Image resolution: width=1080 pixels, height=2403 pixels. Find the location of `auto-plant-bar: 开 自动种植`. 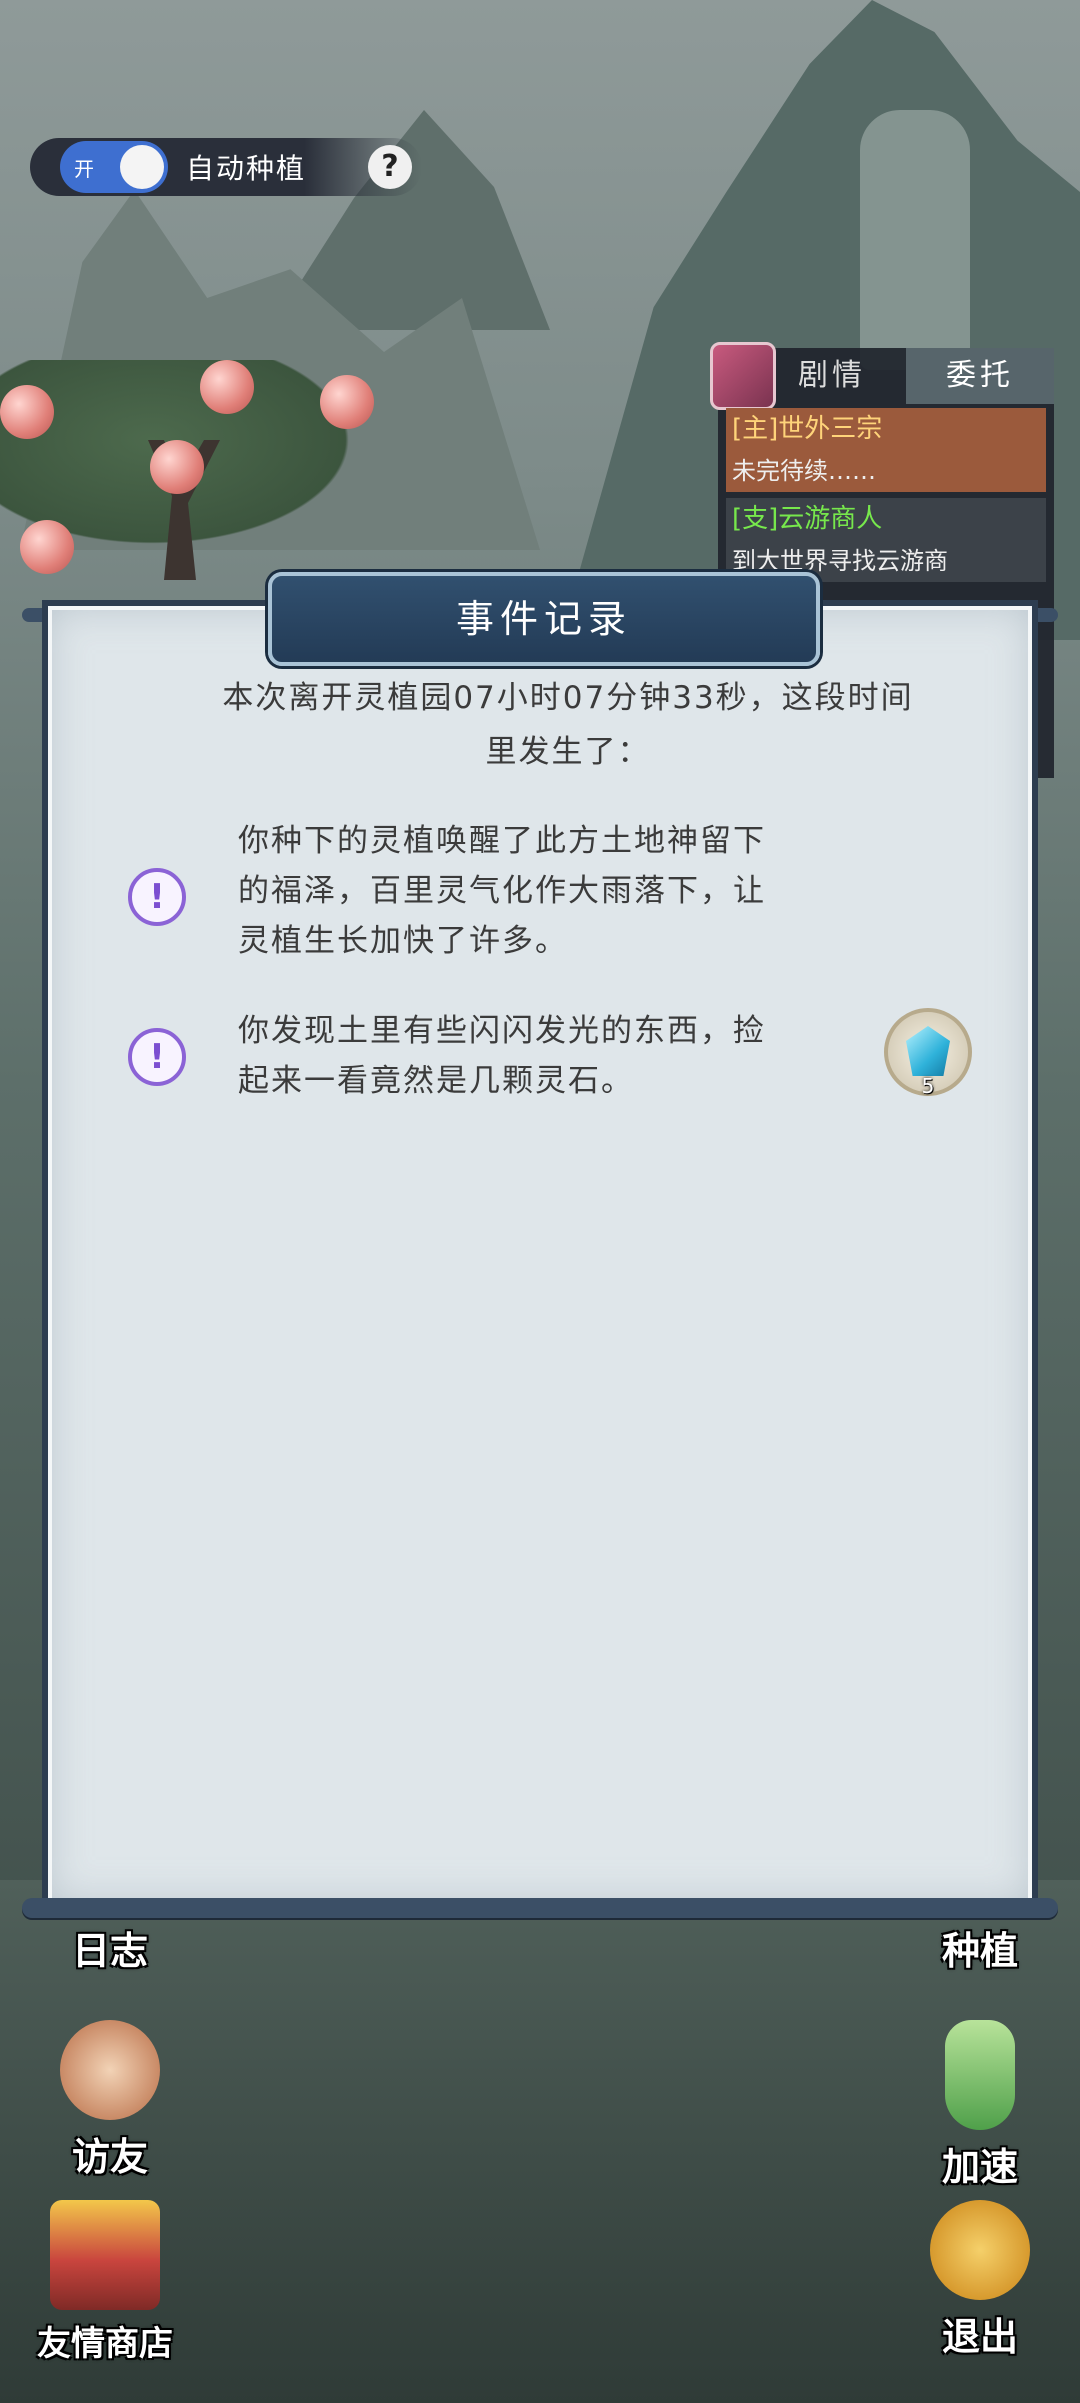

auto-plant-bar: 开 自动种植 is located at coordinates (226, 167).